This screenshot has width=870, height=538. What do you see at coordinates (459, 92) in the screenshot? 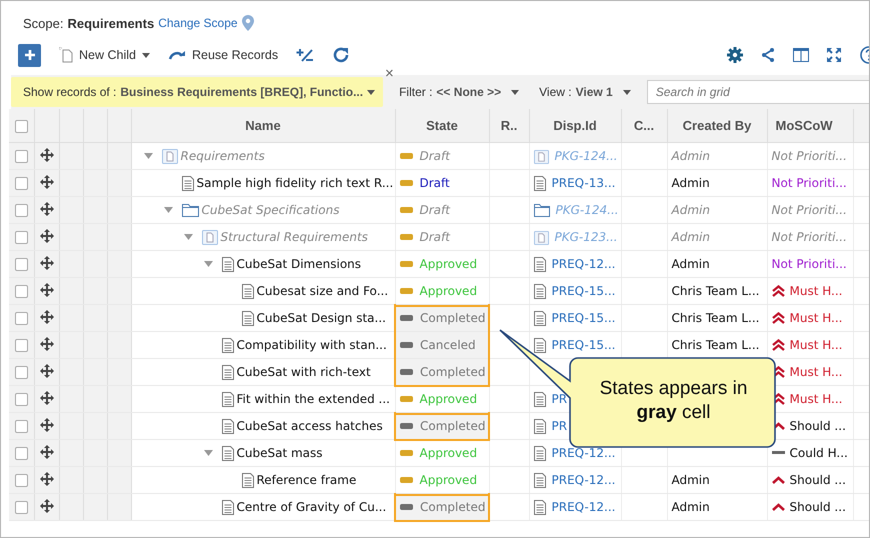
I see `filter-dropdown: Filter : << None >>` at bounding box center [459, 92].